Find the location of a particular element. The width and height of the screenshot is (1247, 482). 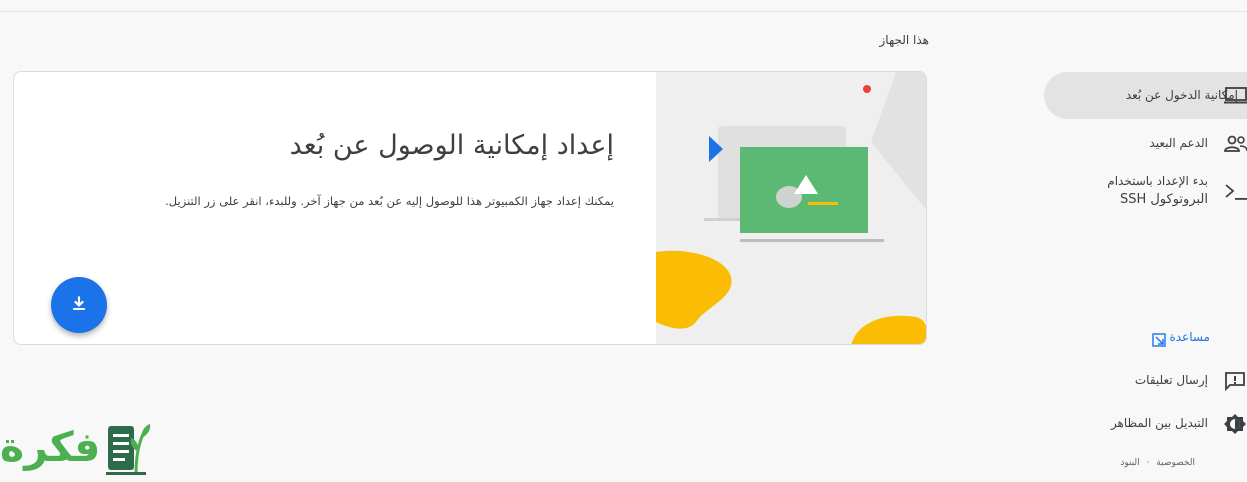

help-link: مساعدة is located at coordinates (1155, 338).